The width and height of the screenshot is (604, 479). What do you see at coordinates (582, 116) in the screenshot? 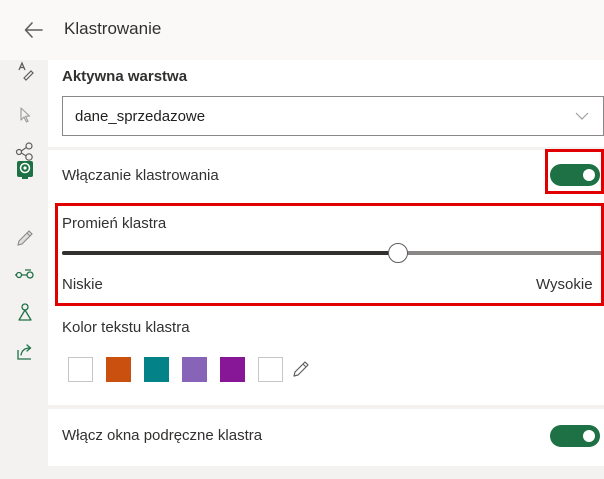
I see `chevron-down-icon` at bounding box center [582, 116].